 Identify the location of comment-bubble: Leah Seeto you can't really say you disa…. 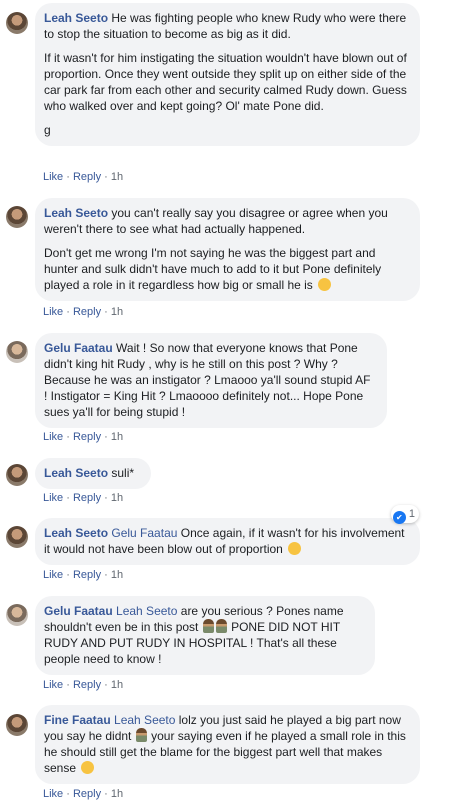
(227, 249).